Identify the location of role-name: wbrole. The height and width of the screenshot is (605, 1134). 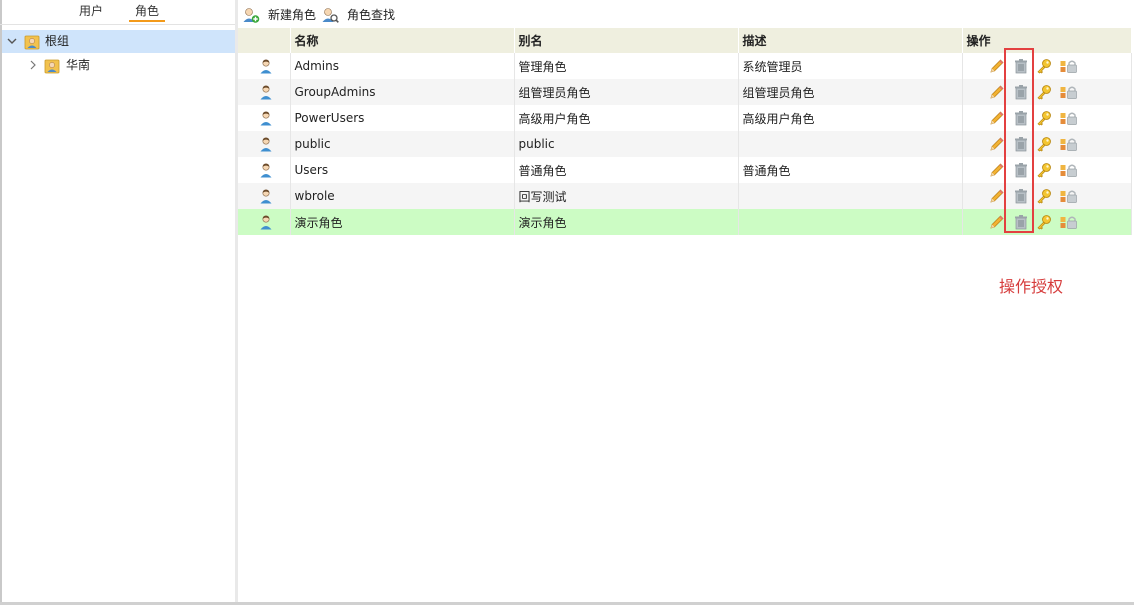
(402, 196).